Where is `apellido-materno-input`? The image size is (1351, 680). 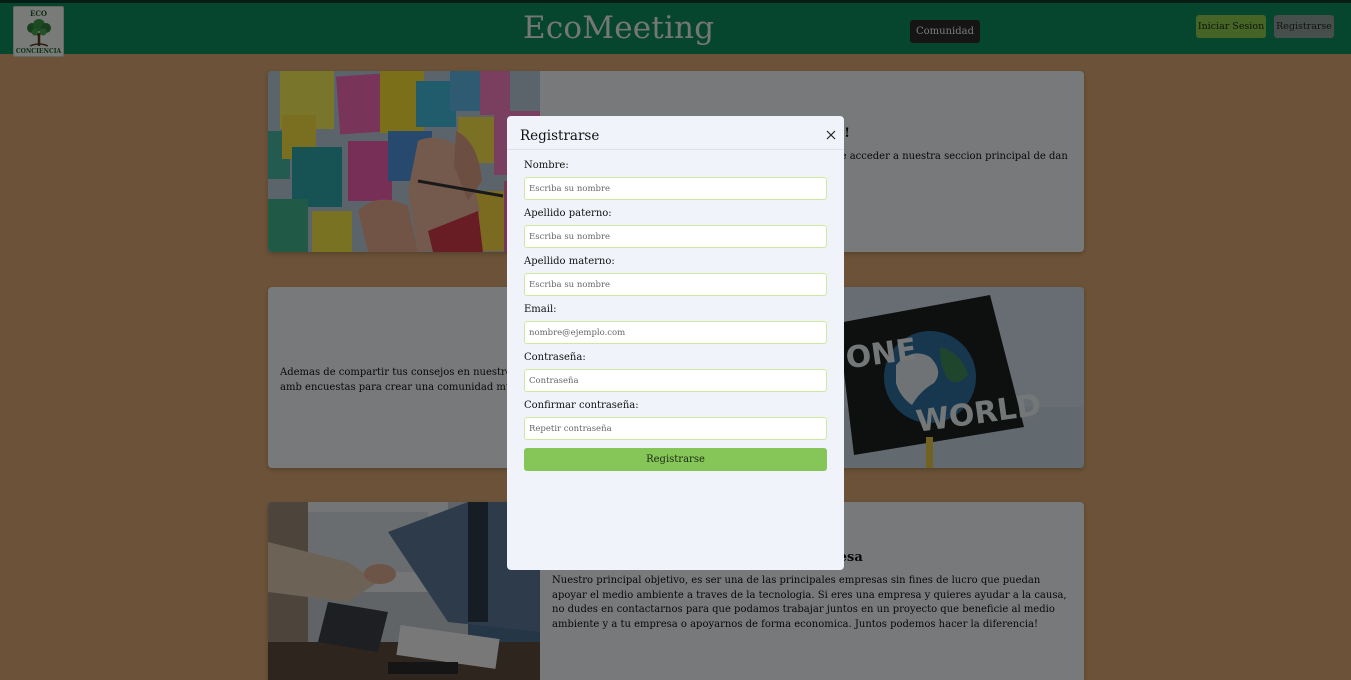
apellido-materno-input is located at coordinates (675, 284).